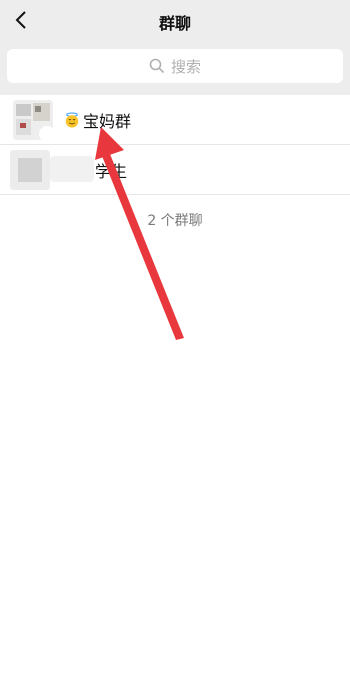 The height and width of the screenshot is (695, 350). Describe the element at coordinates (157, 66) in the screenshot. I see `search-icon` at that location.